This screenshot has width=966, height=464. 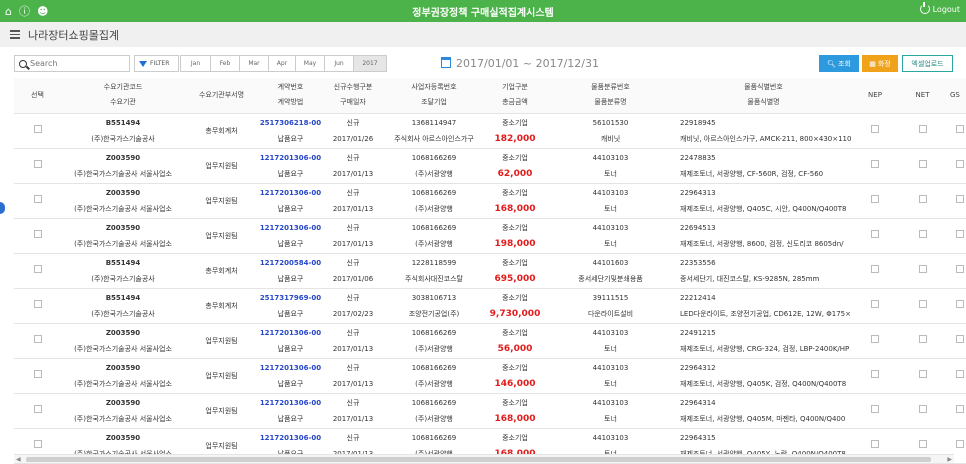 What do you see at coordinates (434, 96) in the screenshot?
I see `column-header: 사업자등록번호 조달기업` at bounding box center [434, 96].